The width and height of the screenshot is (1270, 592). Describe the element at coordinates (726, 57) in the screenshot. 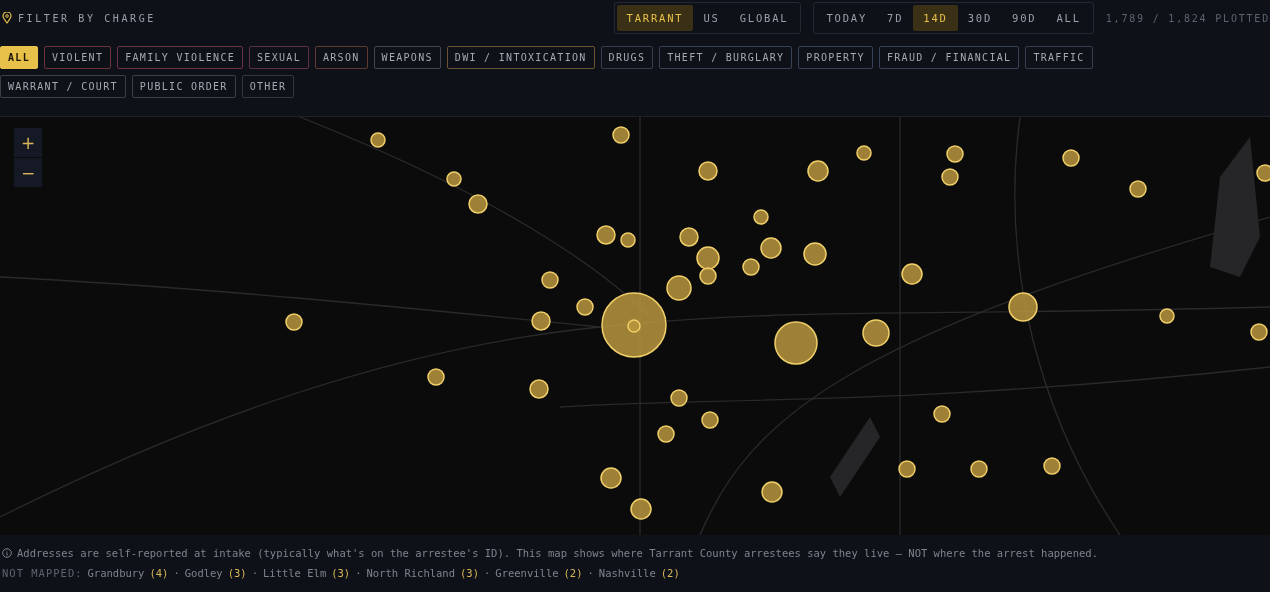

I see `charge-filter-chip: THEFT / BURGLARY` at that location.